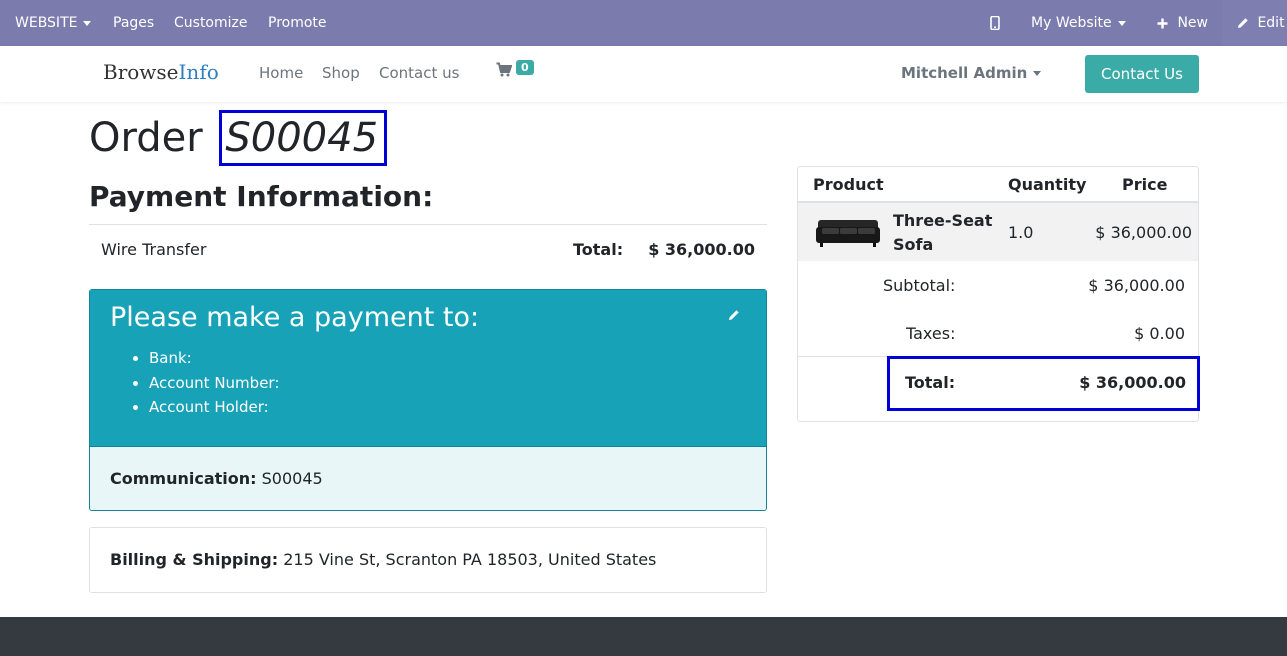  What do you see at coordinates (303, 138) in the screenshot?
I see `order-number: S00045` at bounding box center [303, 138].